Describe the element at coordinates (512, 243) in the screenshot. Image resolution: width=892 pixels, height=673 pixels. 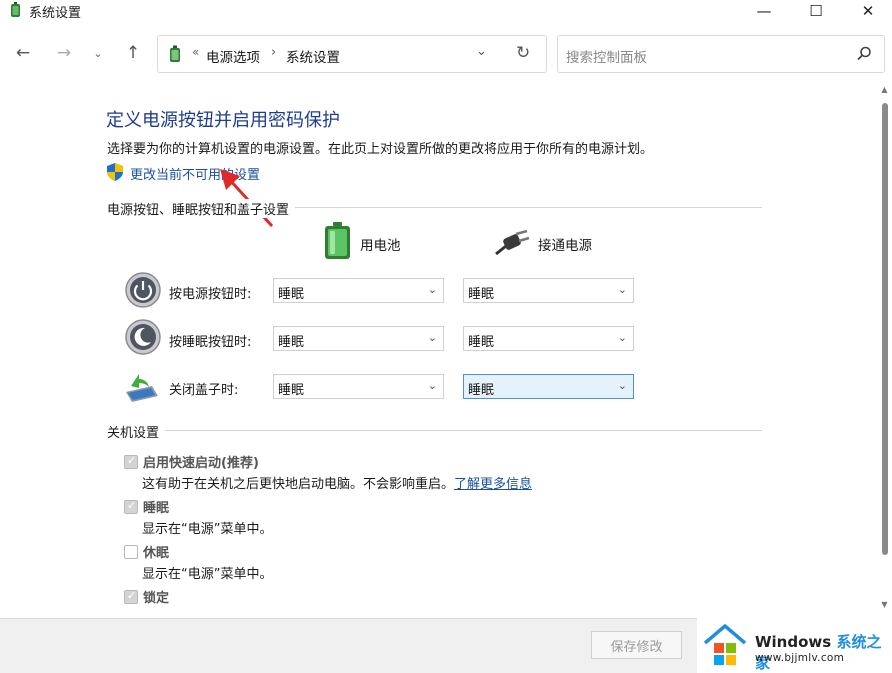
I see `plug-icon` at that location.